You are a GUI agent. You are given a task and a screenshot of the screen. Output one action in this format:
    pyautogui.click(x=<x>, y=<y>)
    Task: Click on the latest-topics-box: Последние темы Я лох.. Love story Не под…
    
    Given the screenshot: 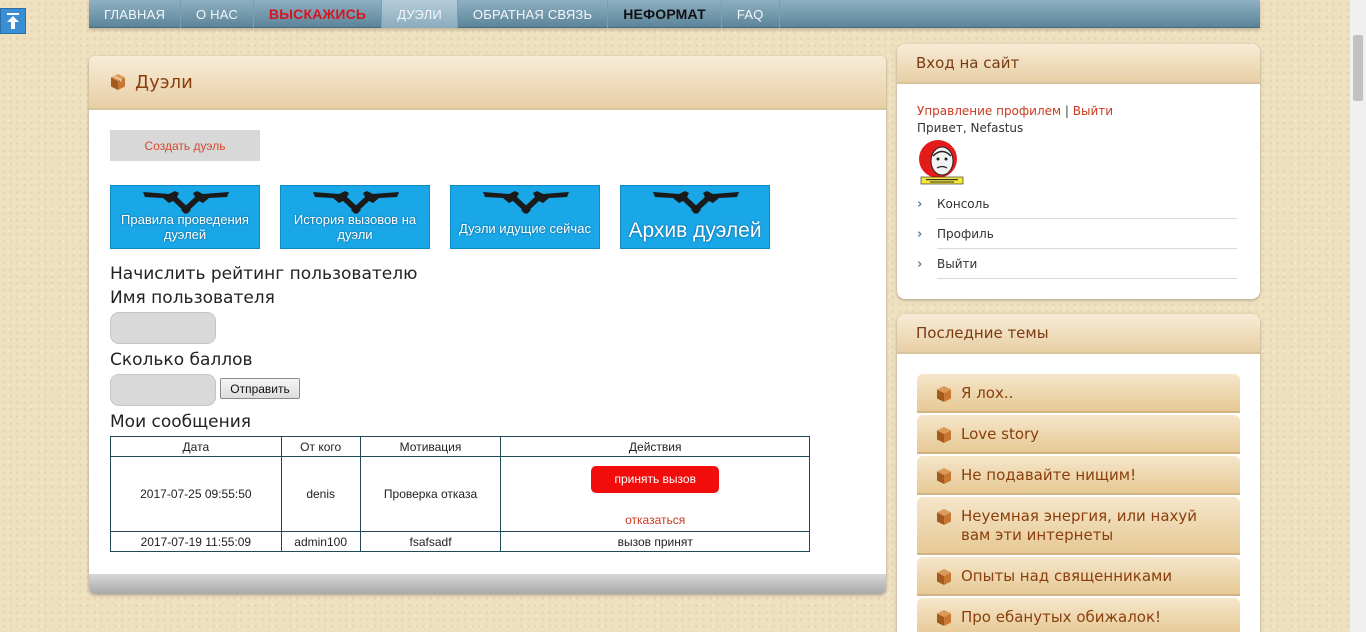 What is the action you would take?
    pyautogui.click(x=1078, y=473)
    